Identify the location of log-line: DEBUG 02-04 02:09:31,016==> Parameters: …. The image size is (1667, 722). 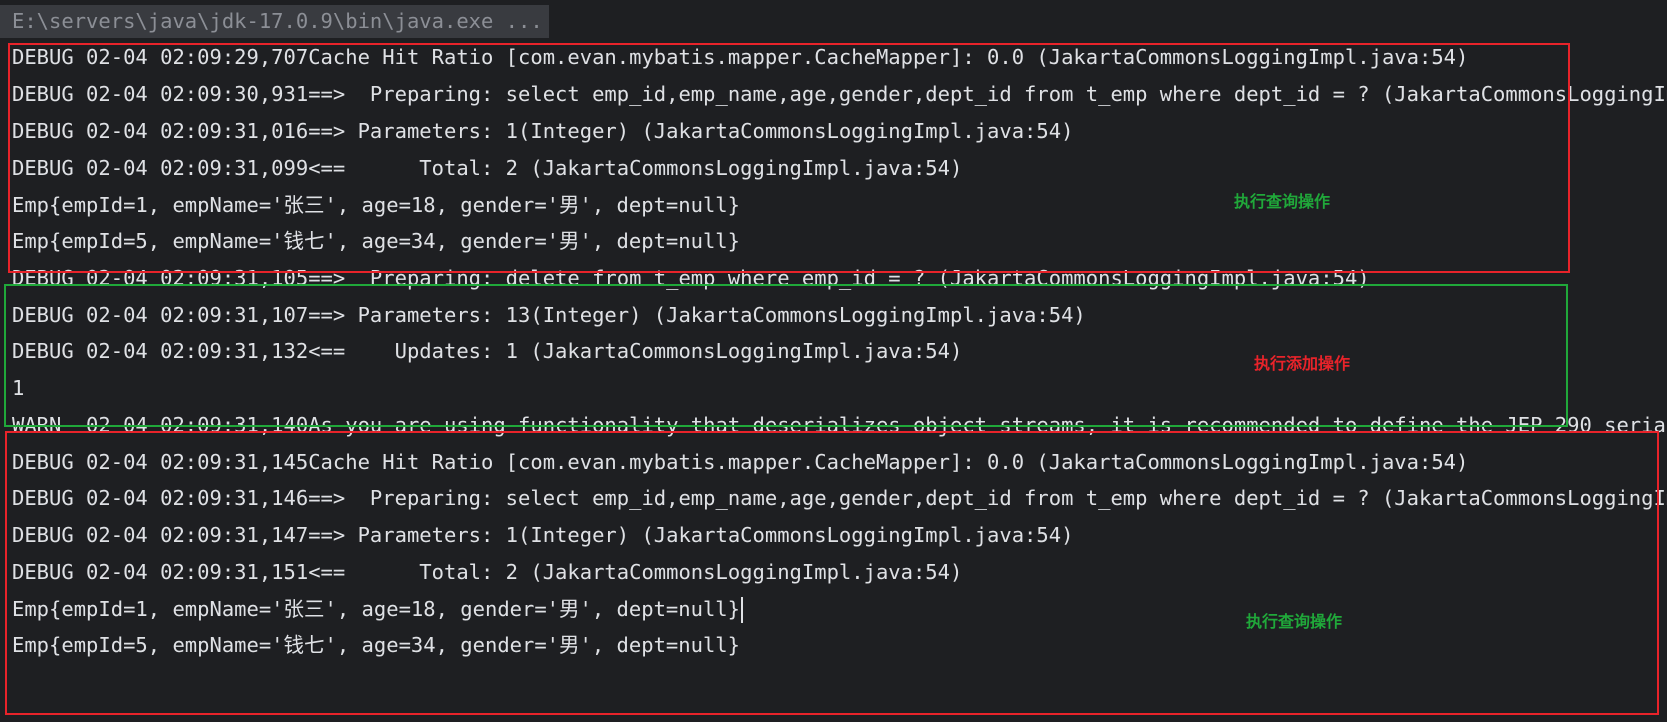
(543, 131).